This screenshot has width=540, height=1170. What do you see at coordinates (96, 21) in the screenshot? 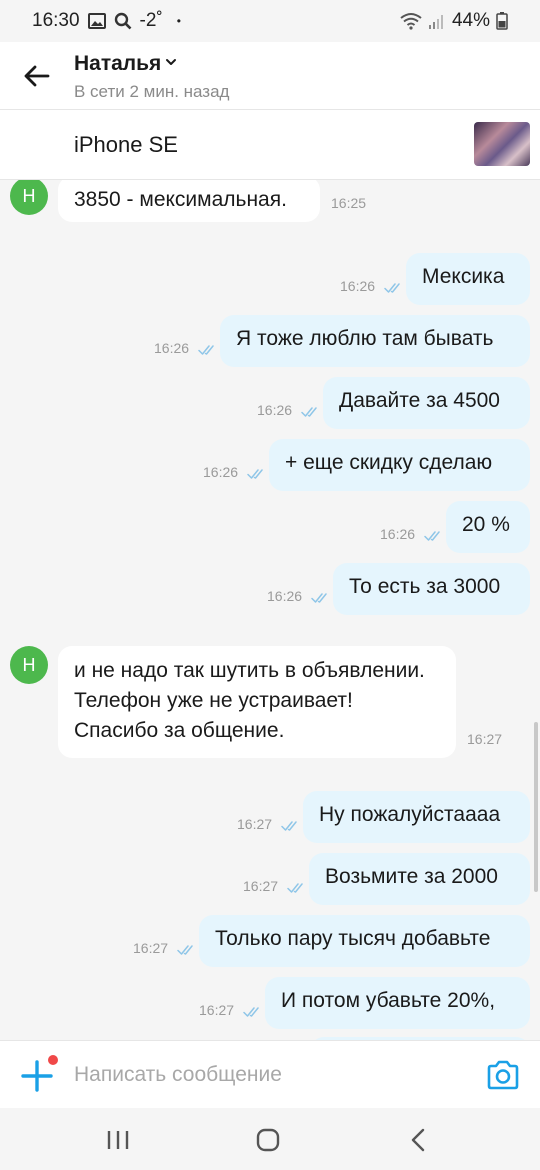
I see `image-icon` at bounding box center [96, 21].